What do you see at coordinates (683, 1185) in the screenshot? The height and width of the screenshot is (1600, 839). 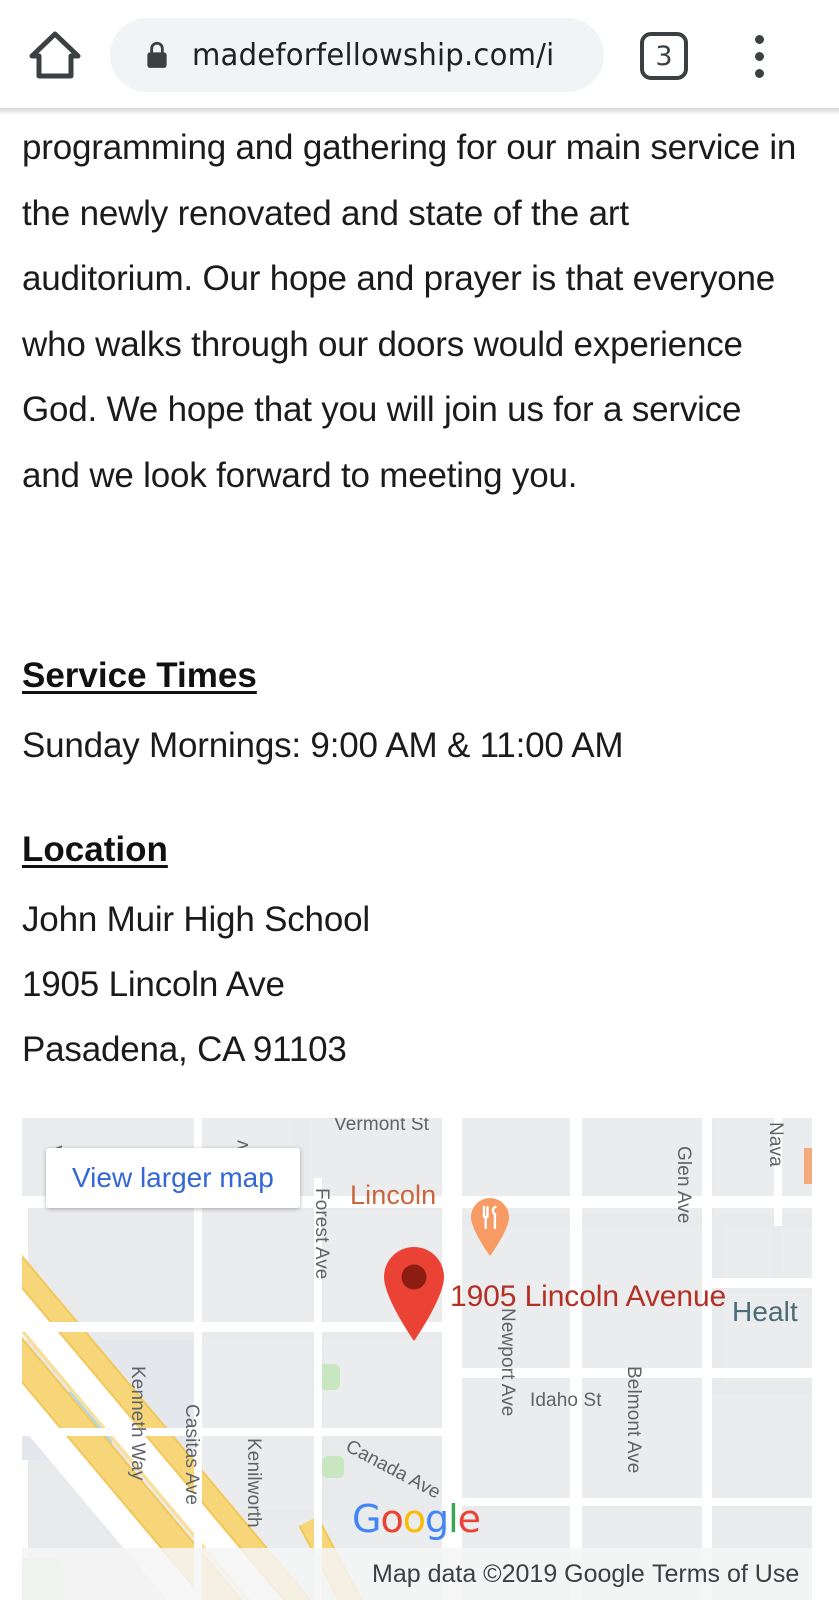 I see `map-street-label: Glen Ave` at bounding box center [683, 1185].